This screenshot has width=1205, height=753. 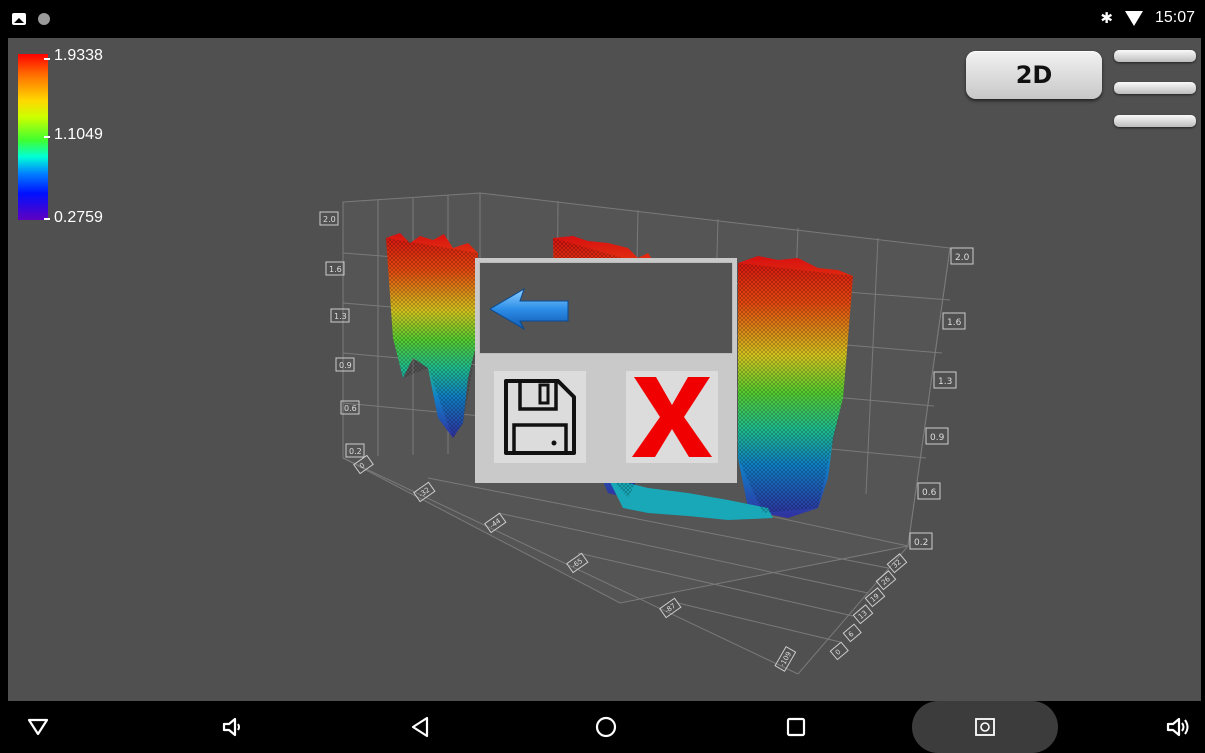 I want to click on home-icon, so click(x=606, y=727).